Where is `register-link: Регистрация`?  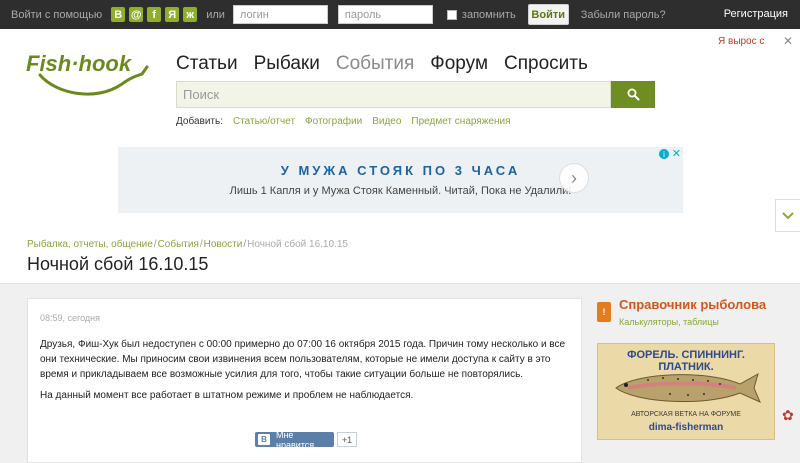
register-link: Регистрация is located at coordinates (756, 14).